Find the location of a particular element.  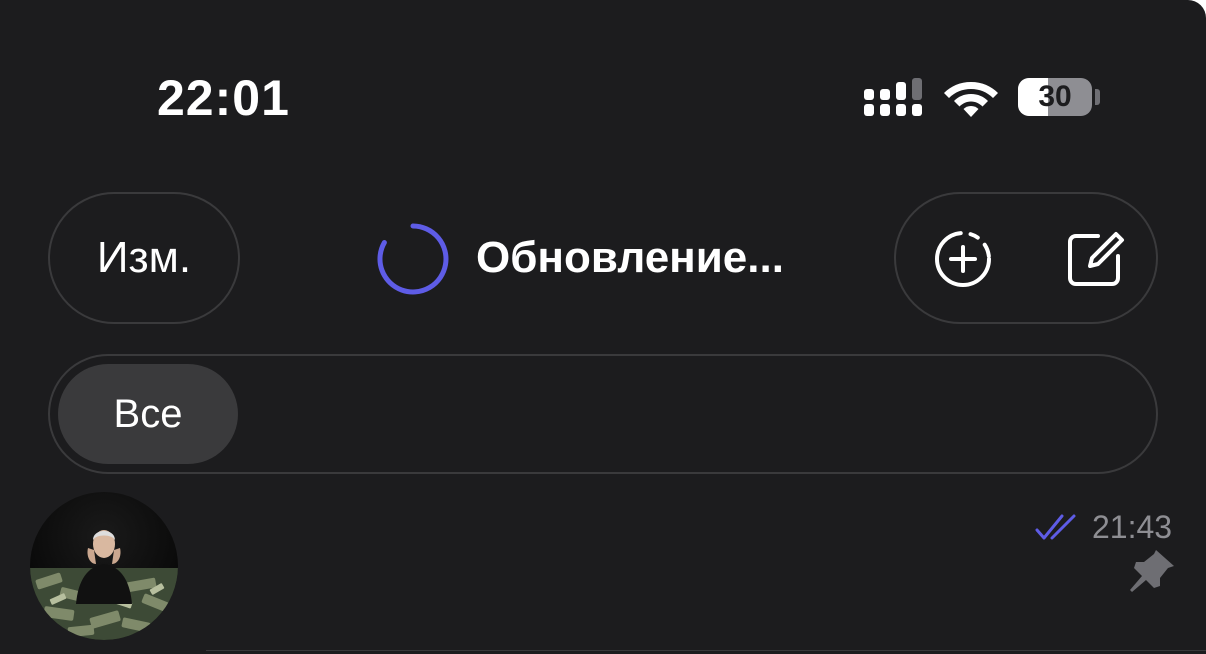

tab-all: Все is located at coordinates (148, 414).